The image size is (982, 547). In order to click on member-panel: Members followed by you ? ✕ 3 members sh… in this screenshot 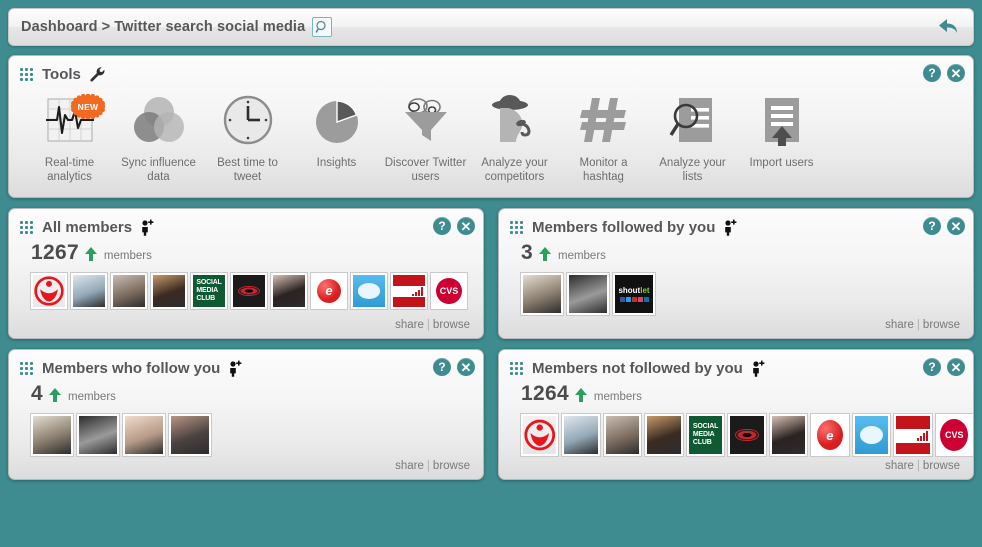, I will do `click(736, 273)`.